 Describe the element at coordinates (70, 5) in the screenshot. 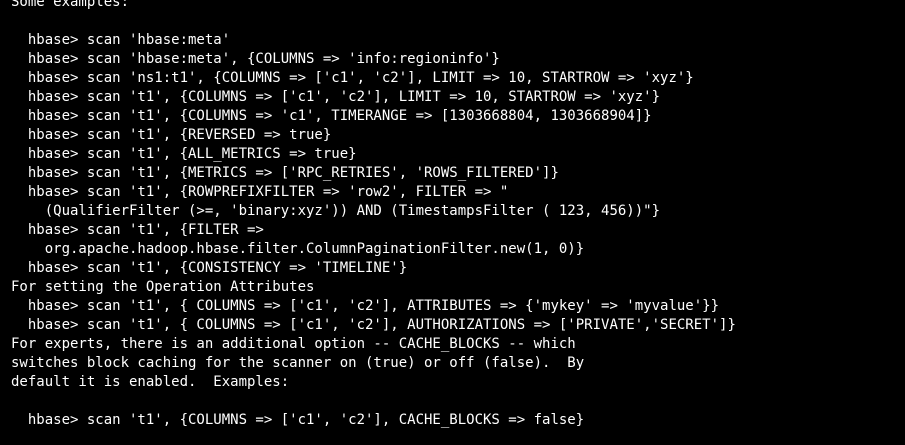

I see `terminal-line: Some examples:` at that location.